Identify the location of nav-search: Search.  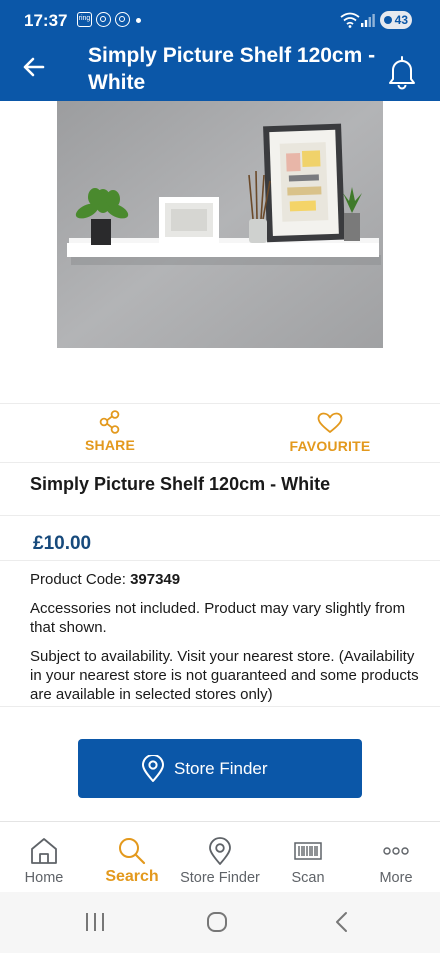
(132, 857).